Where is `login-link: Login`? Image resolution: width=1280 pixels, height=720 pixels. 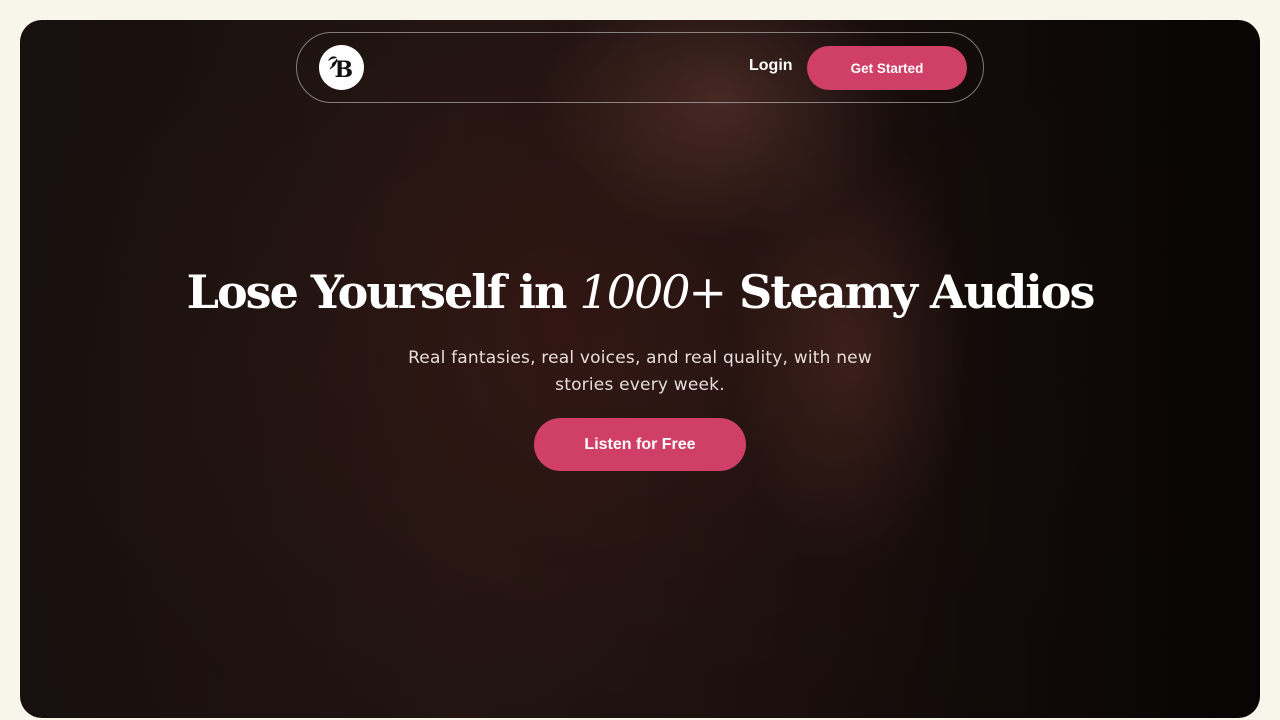 login-link: Login is located at coordinates (771, 66).